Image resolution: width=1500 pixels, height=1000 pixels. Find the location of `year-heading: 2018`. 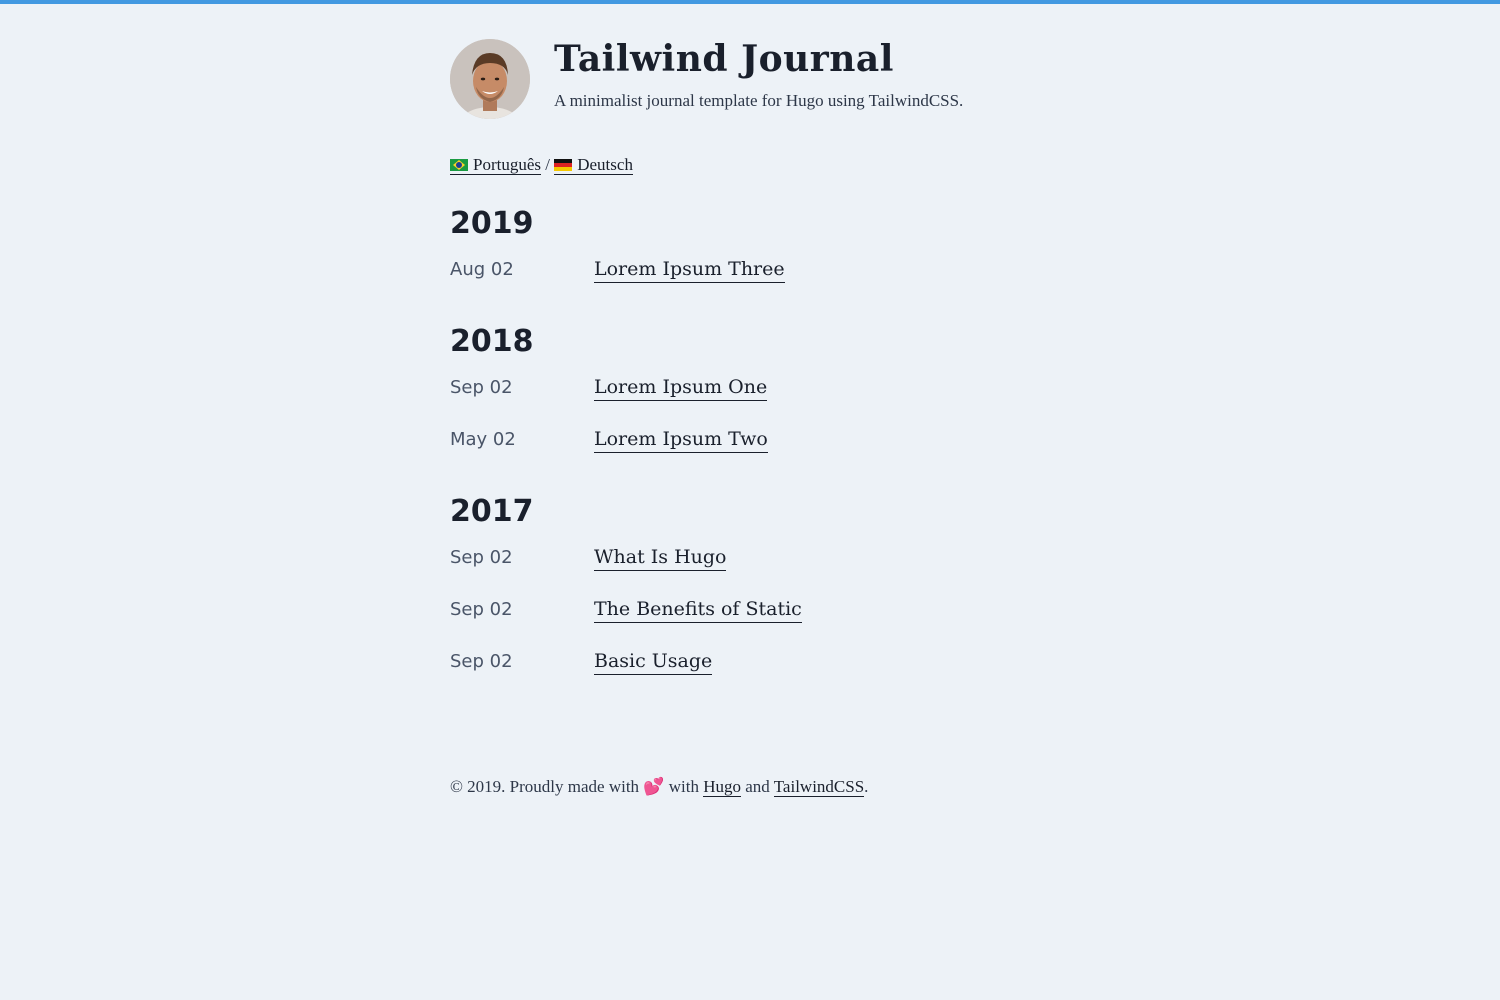

year-heading: 2018 is located at coordinates (492, 341).